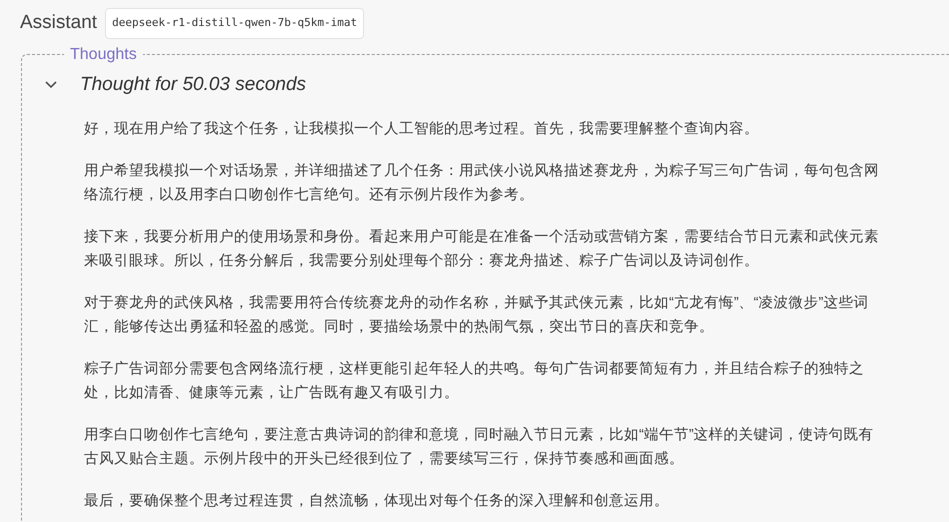  What do you see at coordinates (479, 447) in the screenshot?
I see `thought-paragraph: 用李白口吻创作七言绝句，要注意古典诗词的韵律和意境，同时融入节日元素，比如“端午节”这样的关键词，使诗句既有古风又贴合主题。示例片段中的开头已经很到位了，需要续写三行，保持节奏感和画面感。` at bounding box center [479, 447].